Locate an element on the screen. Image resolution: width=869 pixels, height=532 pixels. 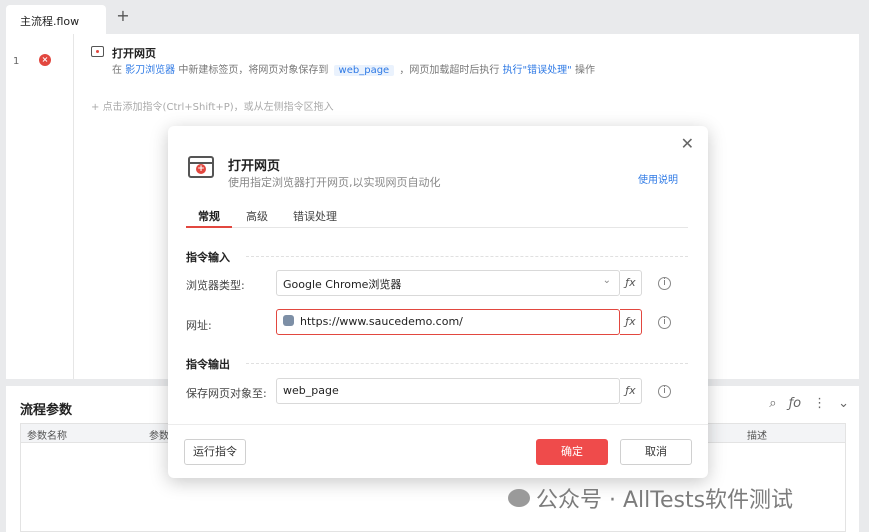
url-value: https://www.saucedemo.com/ is located at coordinates (381, 321).